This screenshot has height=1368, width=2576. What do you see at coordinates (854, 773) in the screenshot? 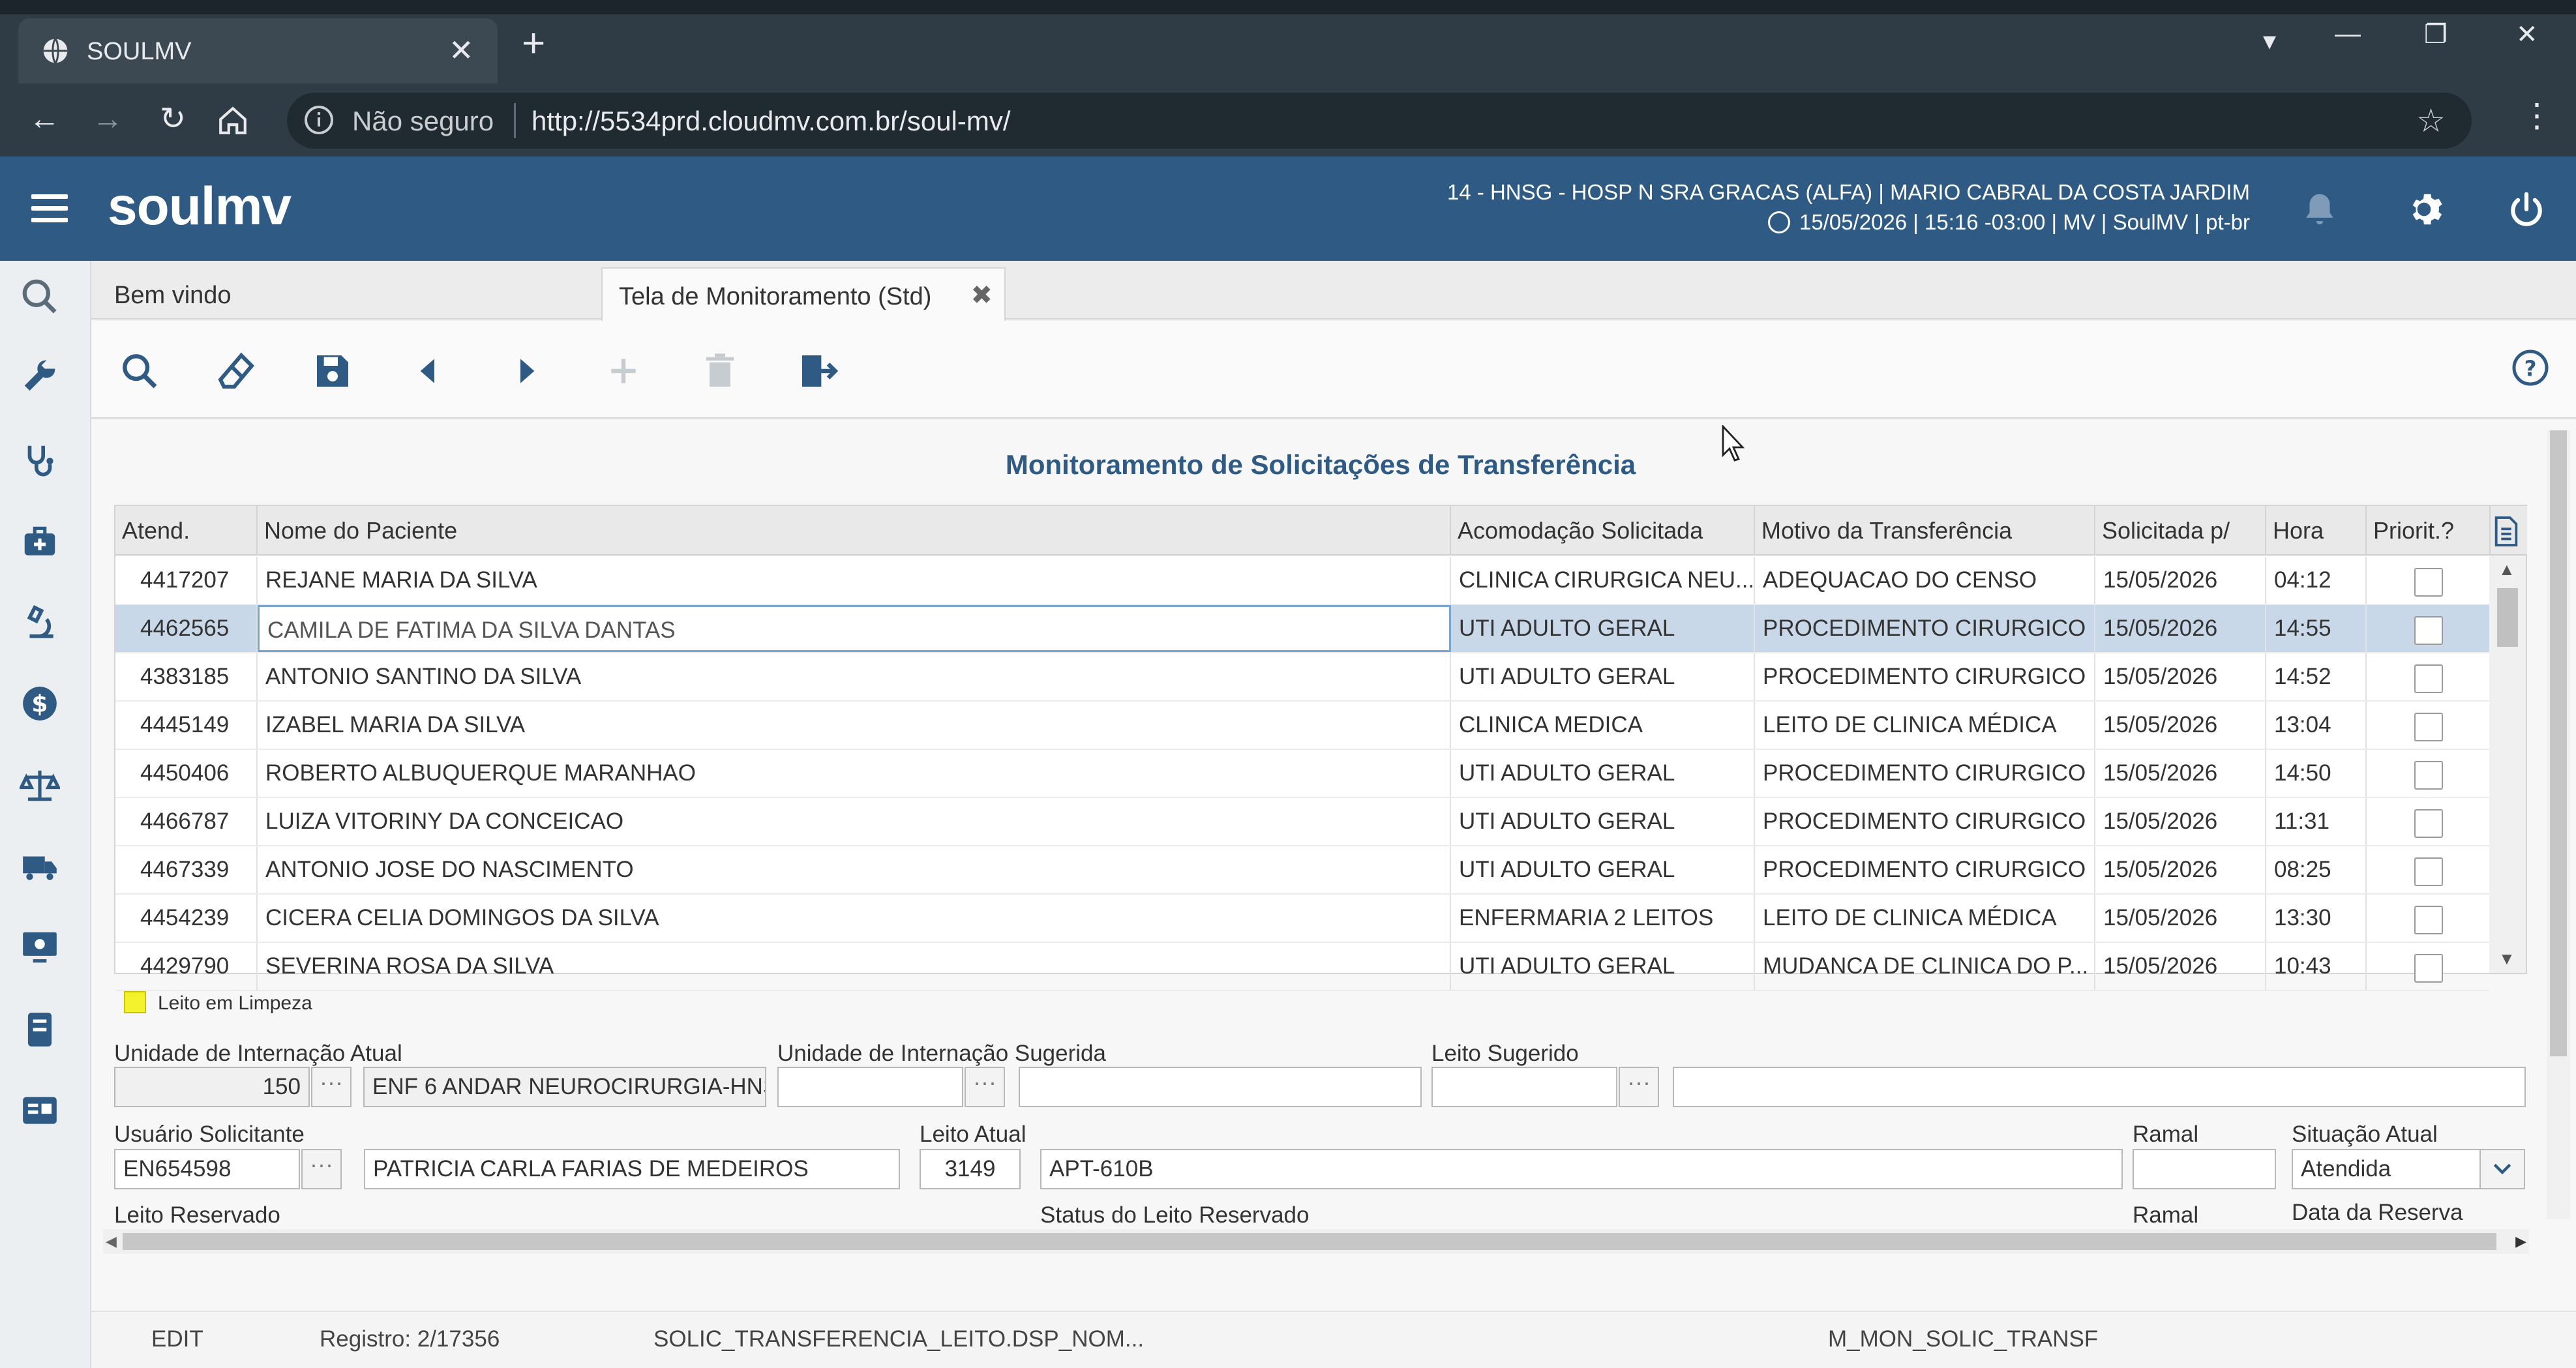
I see `cell-nome: ROBERTO ALBUQUERQUE MARANHAO` at bounding box center [854, 773].